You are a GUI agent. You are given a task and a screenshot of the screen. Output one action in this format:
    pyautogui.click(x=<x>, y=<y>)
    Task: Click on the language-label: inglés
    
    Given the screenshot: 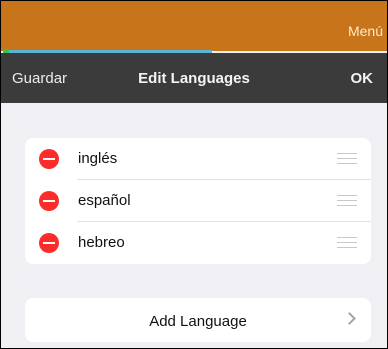 What is the action you would take?
    pyautogui.click(x=98, y=158)
    